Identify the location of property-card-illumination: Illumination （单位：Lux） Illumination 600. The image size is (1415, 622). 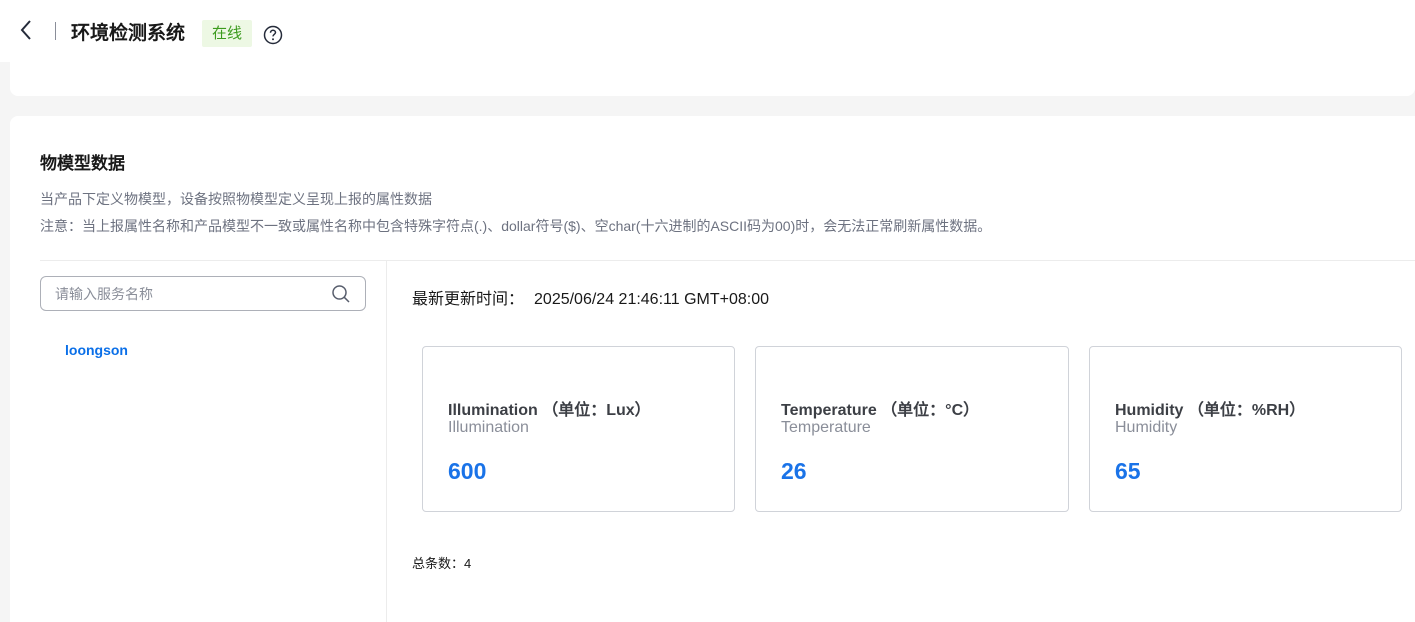
(578, 429).